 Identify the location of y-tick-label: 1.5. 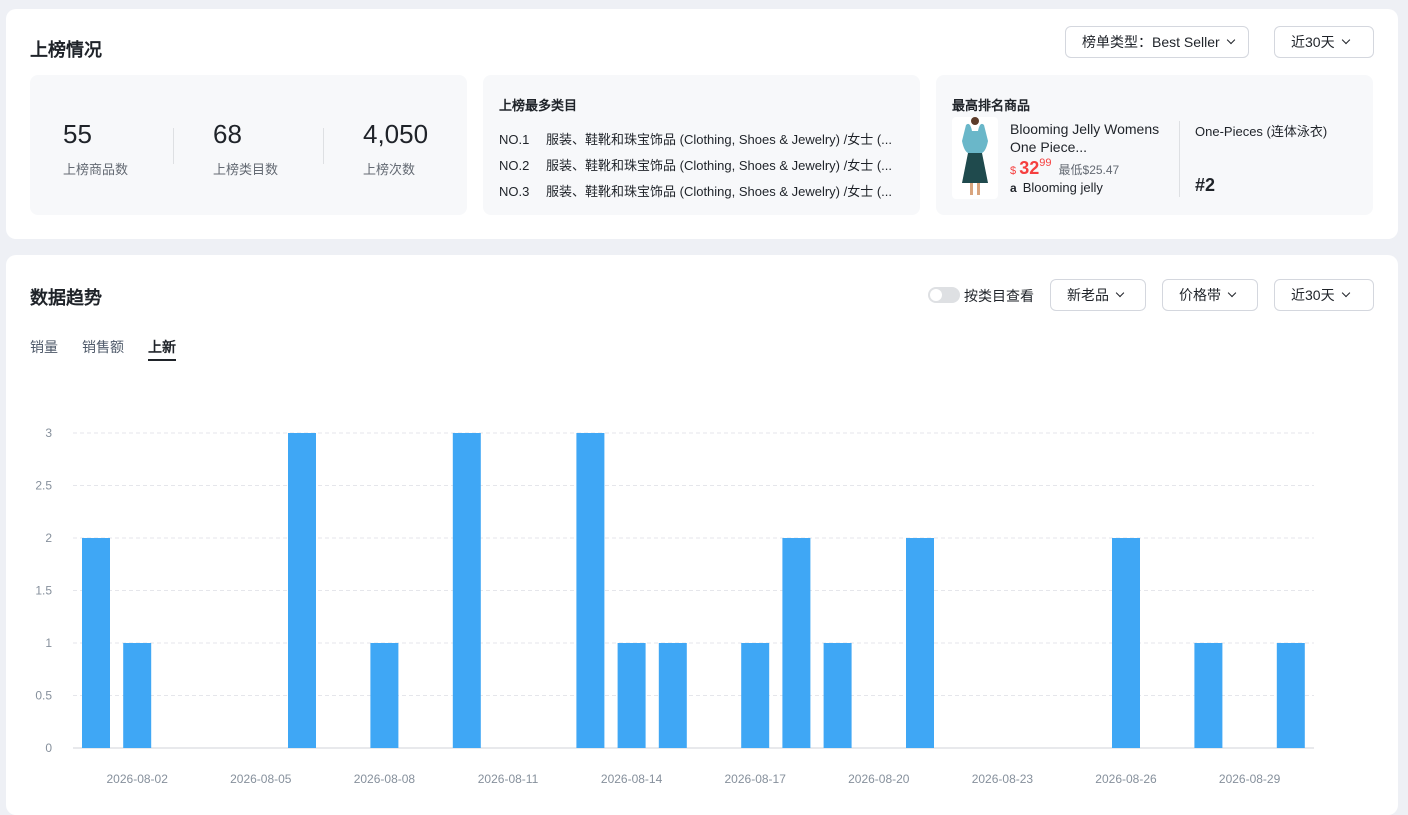
(43, 591).